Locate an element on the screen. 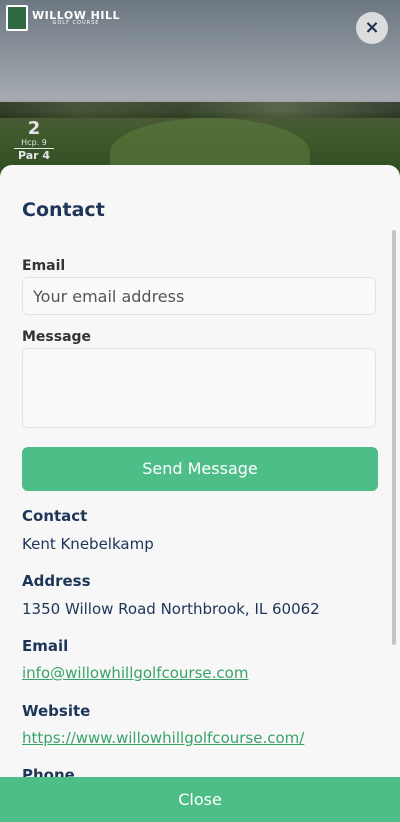 The image size is (400, 822). email-heading: Email is located at coordinates (45, 646).